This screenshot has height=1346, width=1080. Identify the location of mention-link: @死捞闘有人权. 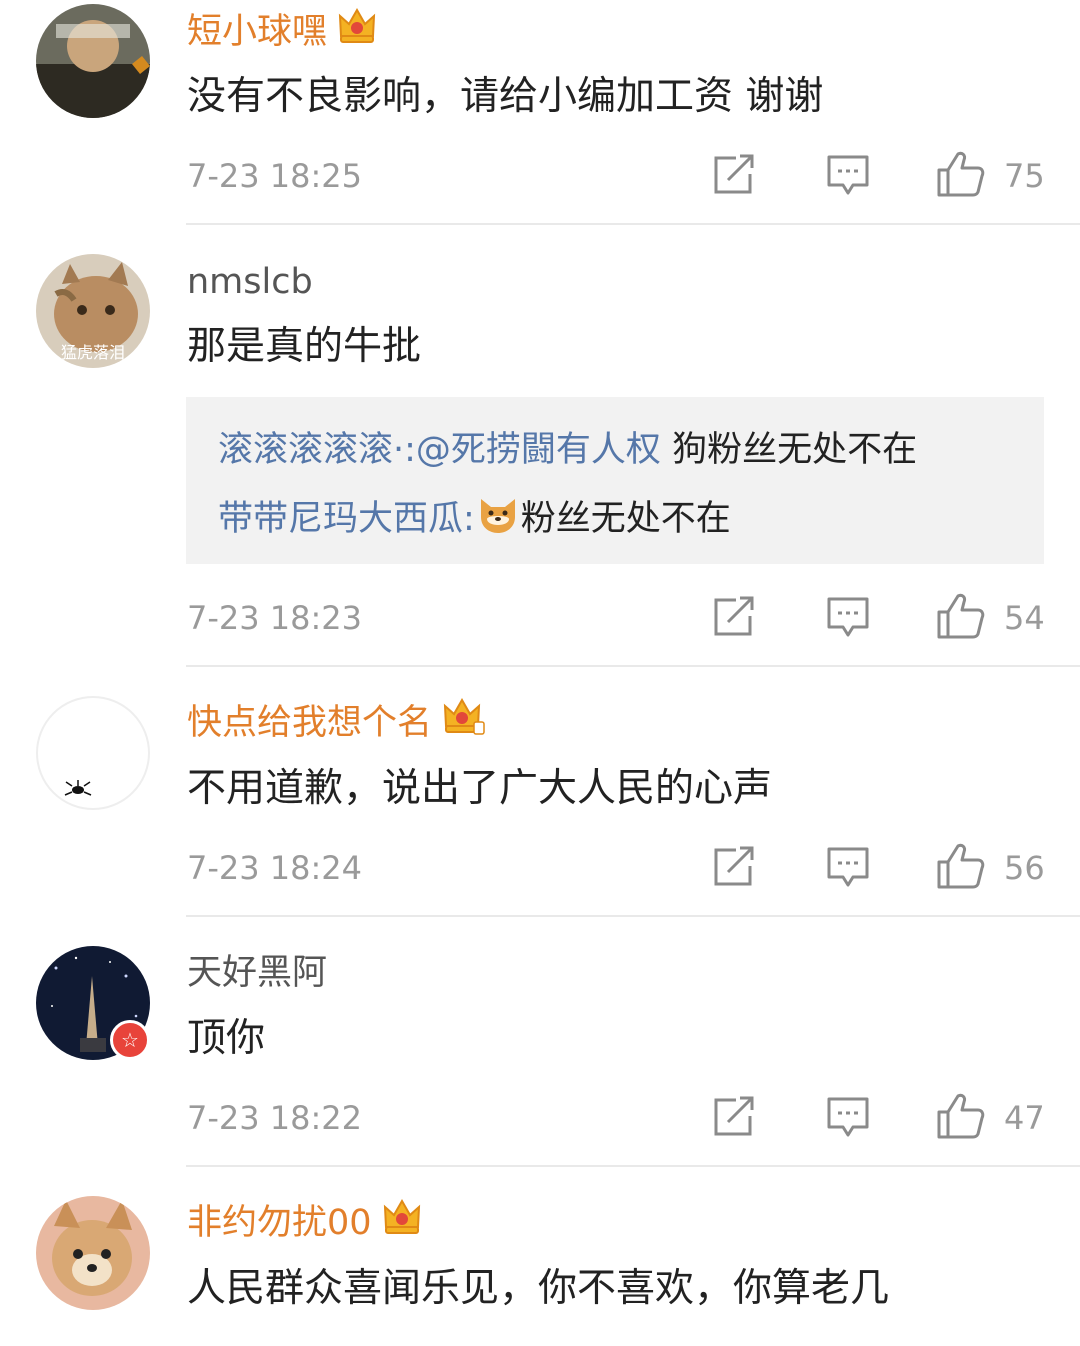
(538, 450).